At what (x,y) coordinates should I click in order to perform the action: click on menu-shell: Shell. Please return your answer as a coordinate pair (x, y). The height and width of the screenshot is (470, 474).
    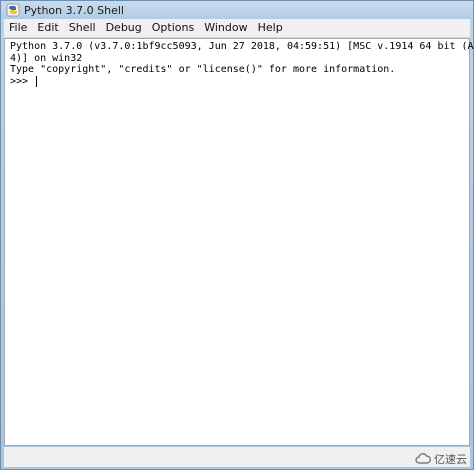
    Looking at the image, I should click on (82, 28).